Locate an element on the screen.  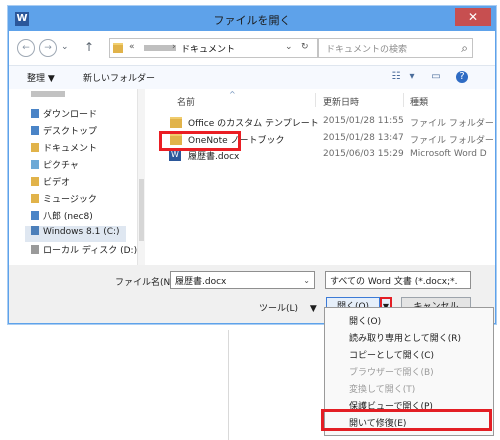
back-icon: ← is located at coordinates (26, 48).